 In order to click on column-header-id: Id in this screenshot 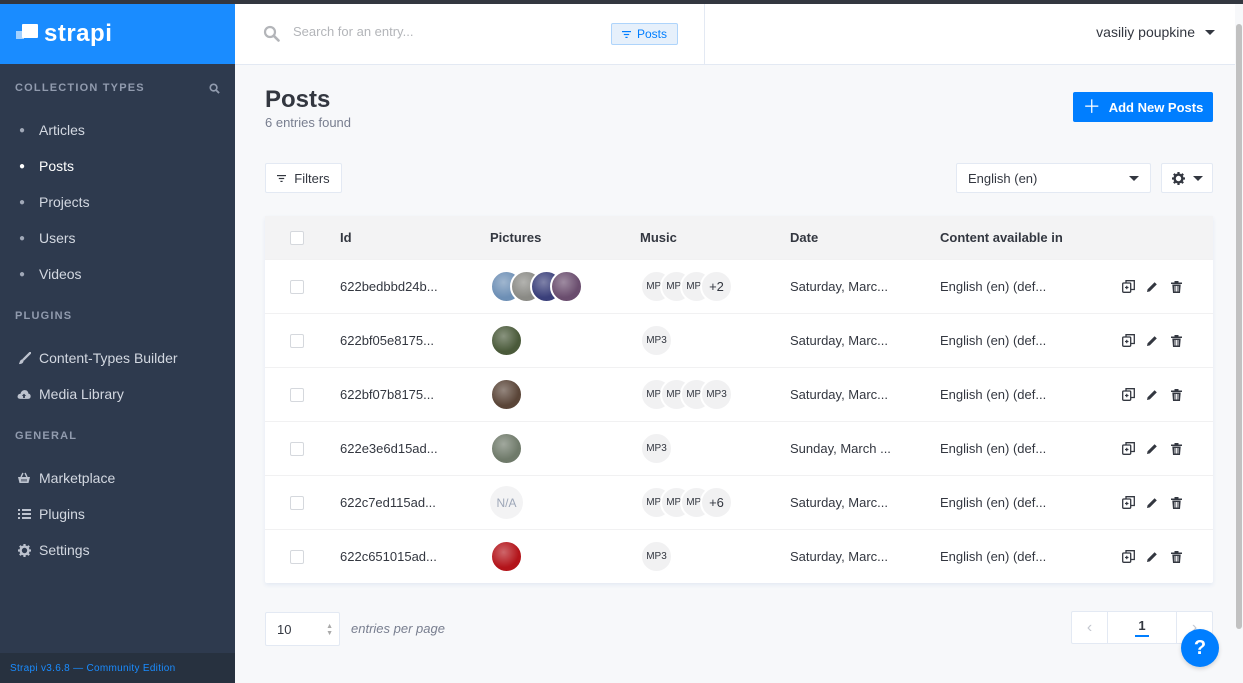, I will do `click(415, 237)`.